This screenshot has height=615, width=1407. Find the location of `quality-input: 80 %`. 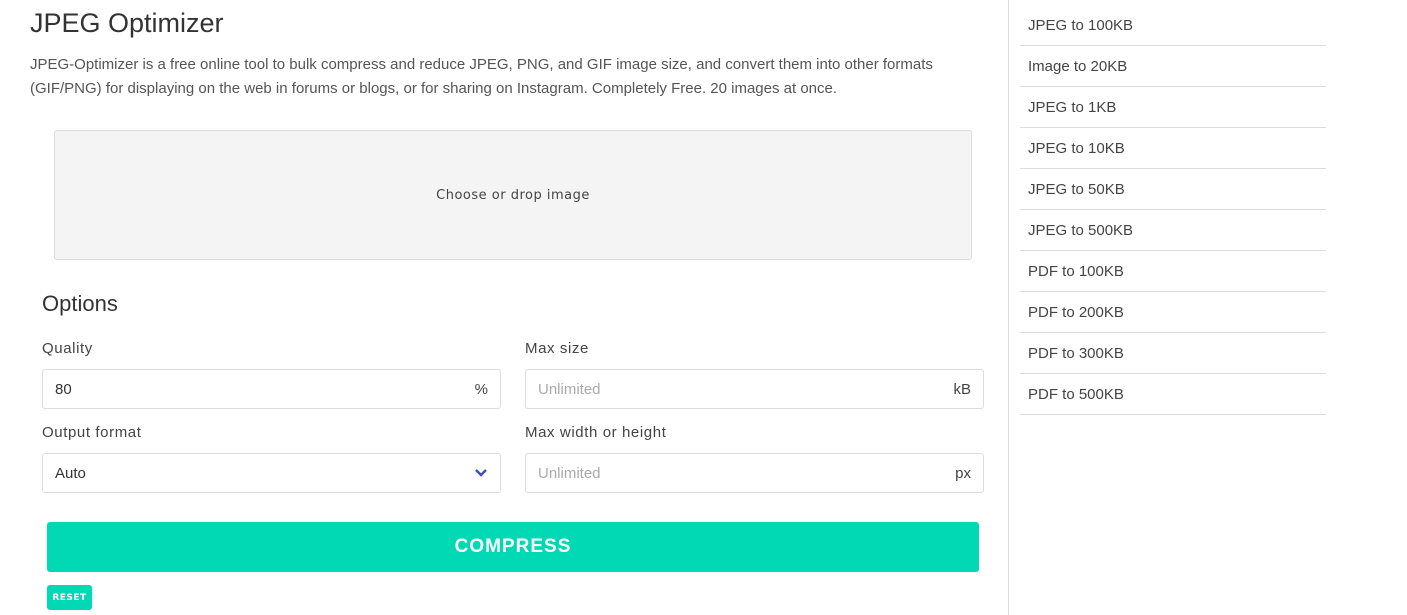

quality-input: 80 % is located at coordinates (271, 389).